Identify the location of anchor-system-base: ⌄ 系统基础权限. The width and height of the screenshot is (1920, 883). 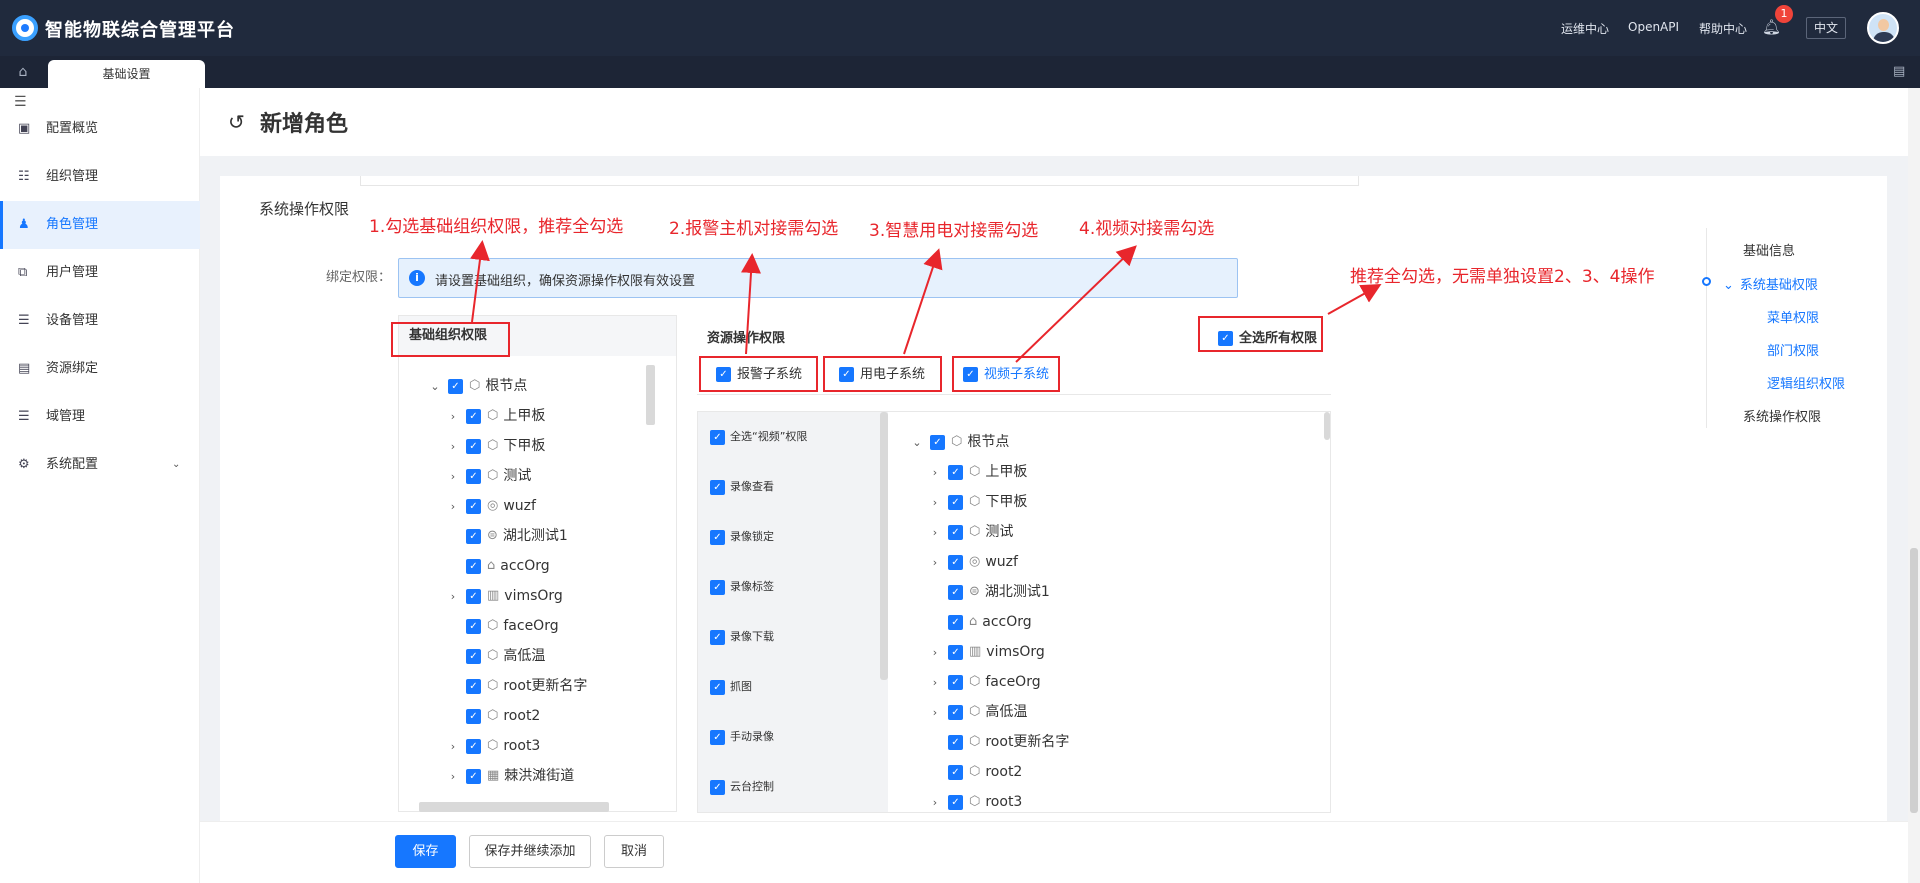
(1770, 283).